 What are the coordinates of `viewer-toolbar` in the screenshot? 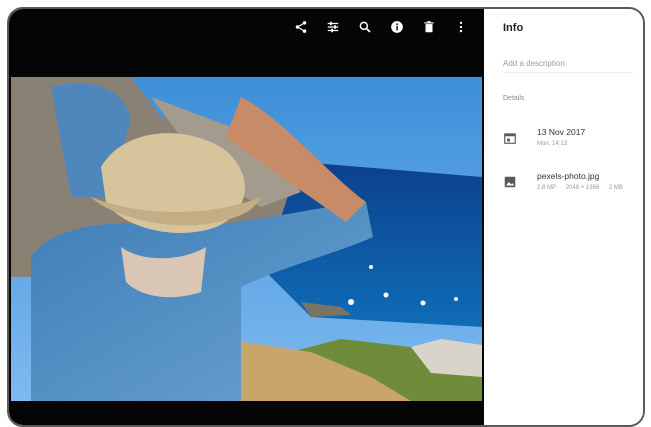 It's located at (246, 27).